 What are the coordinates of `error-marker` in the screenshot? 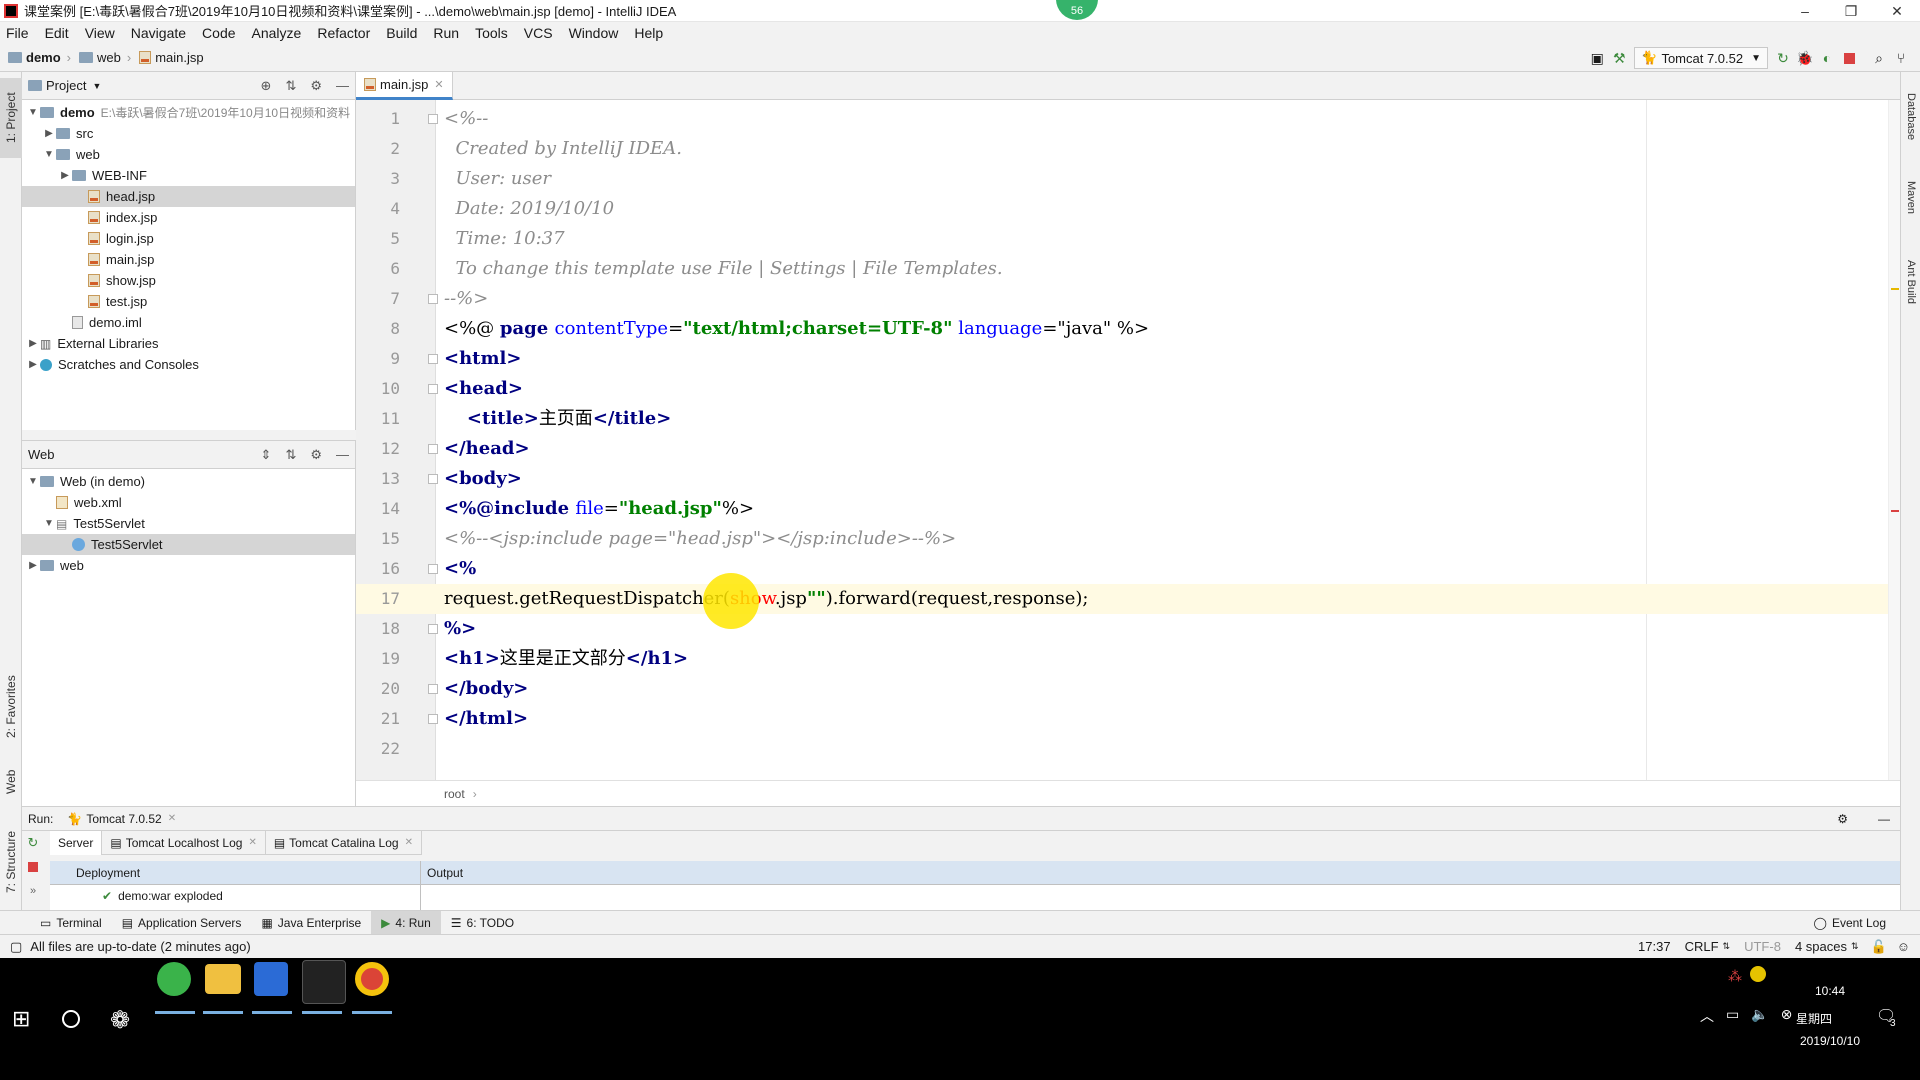 It's located at (1895, 511).